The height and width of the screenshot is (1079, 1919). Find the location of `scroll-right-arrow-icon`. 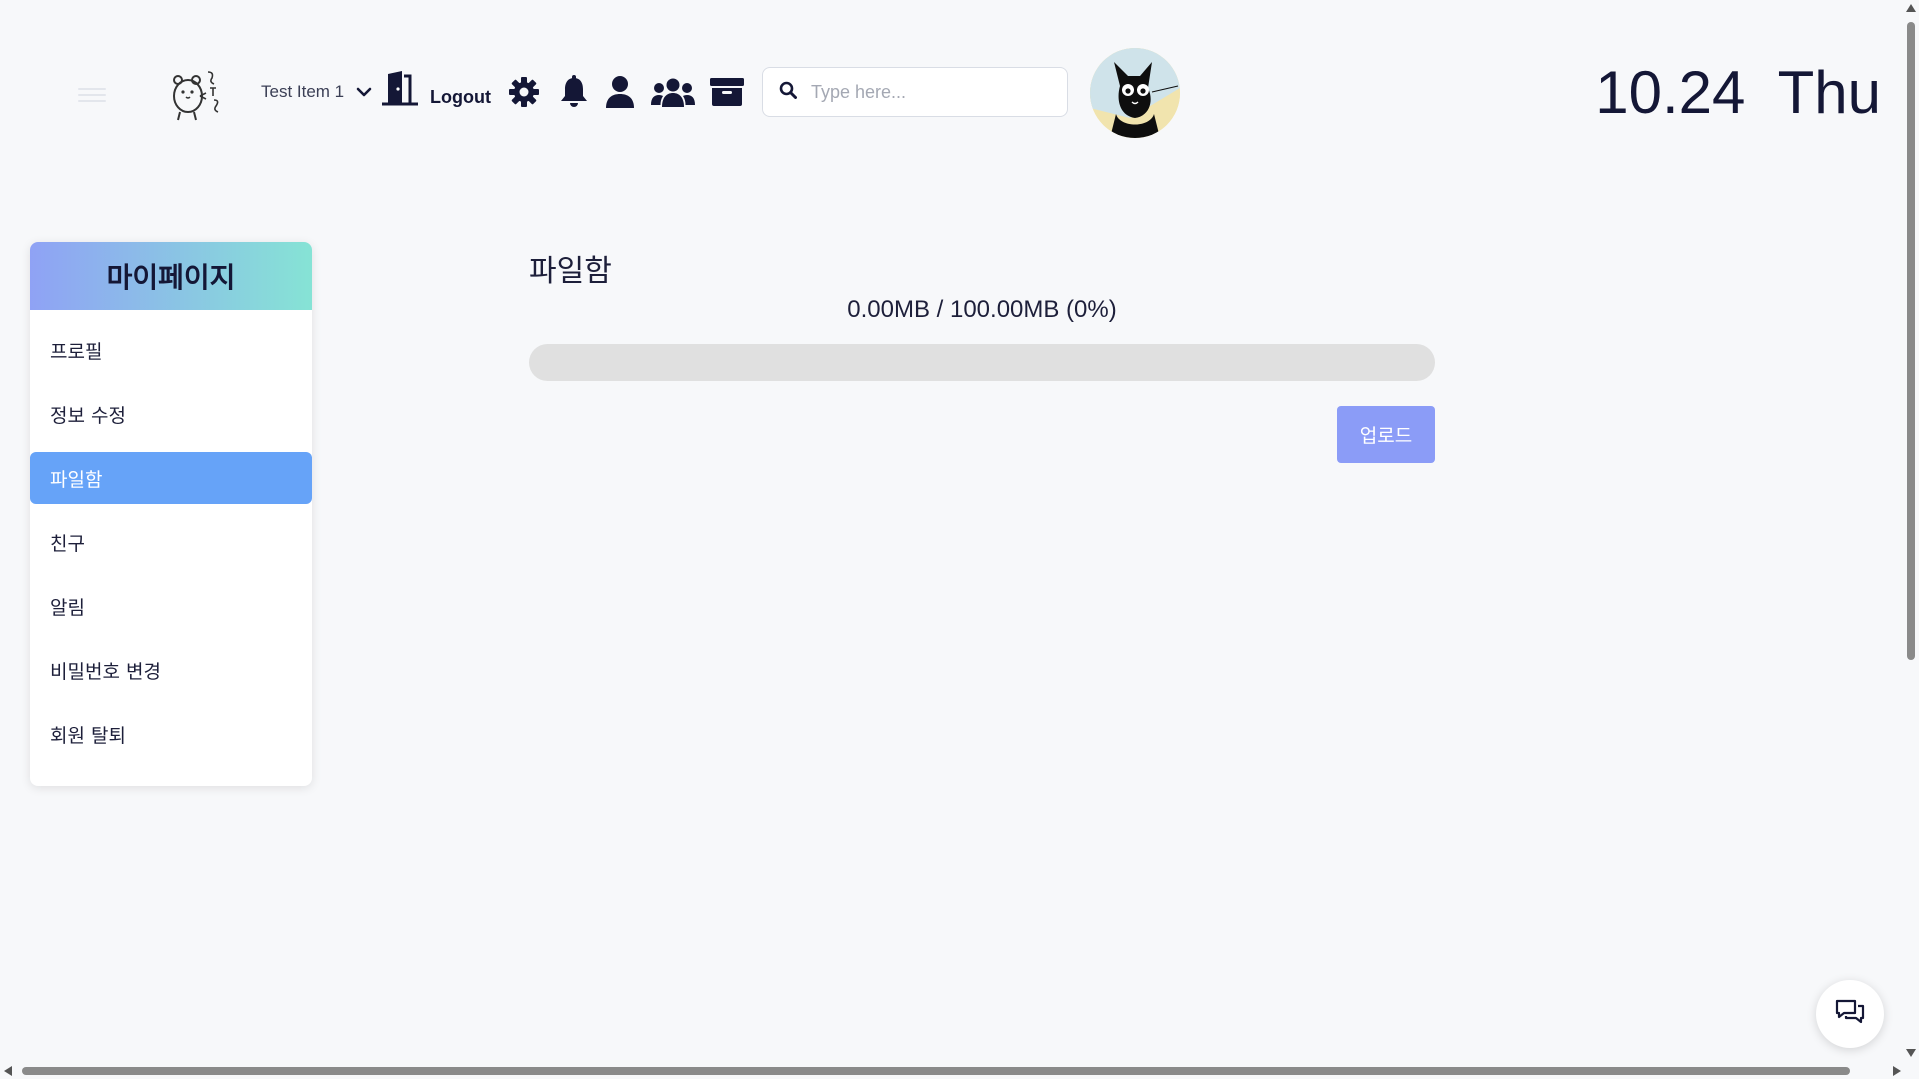

scroll-right-arrow-icon is located at coordinates (1897, 1071).